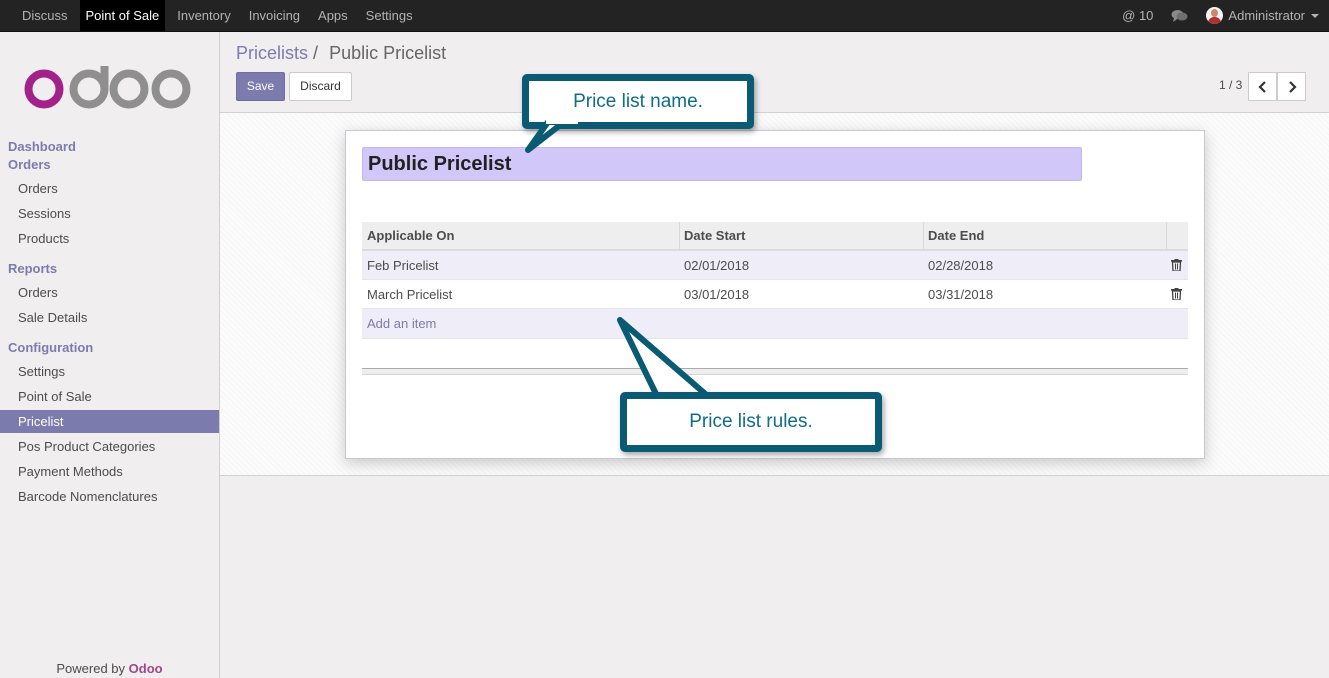 This screenshot has width=1329, height=678. What do you see at coordinates (953, 236) in the screenshot?
I see `column-date-end: Date End` at bounding box center [953, 236].